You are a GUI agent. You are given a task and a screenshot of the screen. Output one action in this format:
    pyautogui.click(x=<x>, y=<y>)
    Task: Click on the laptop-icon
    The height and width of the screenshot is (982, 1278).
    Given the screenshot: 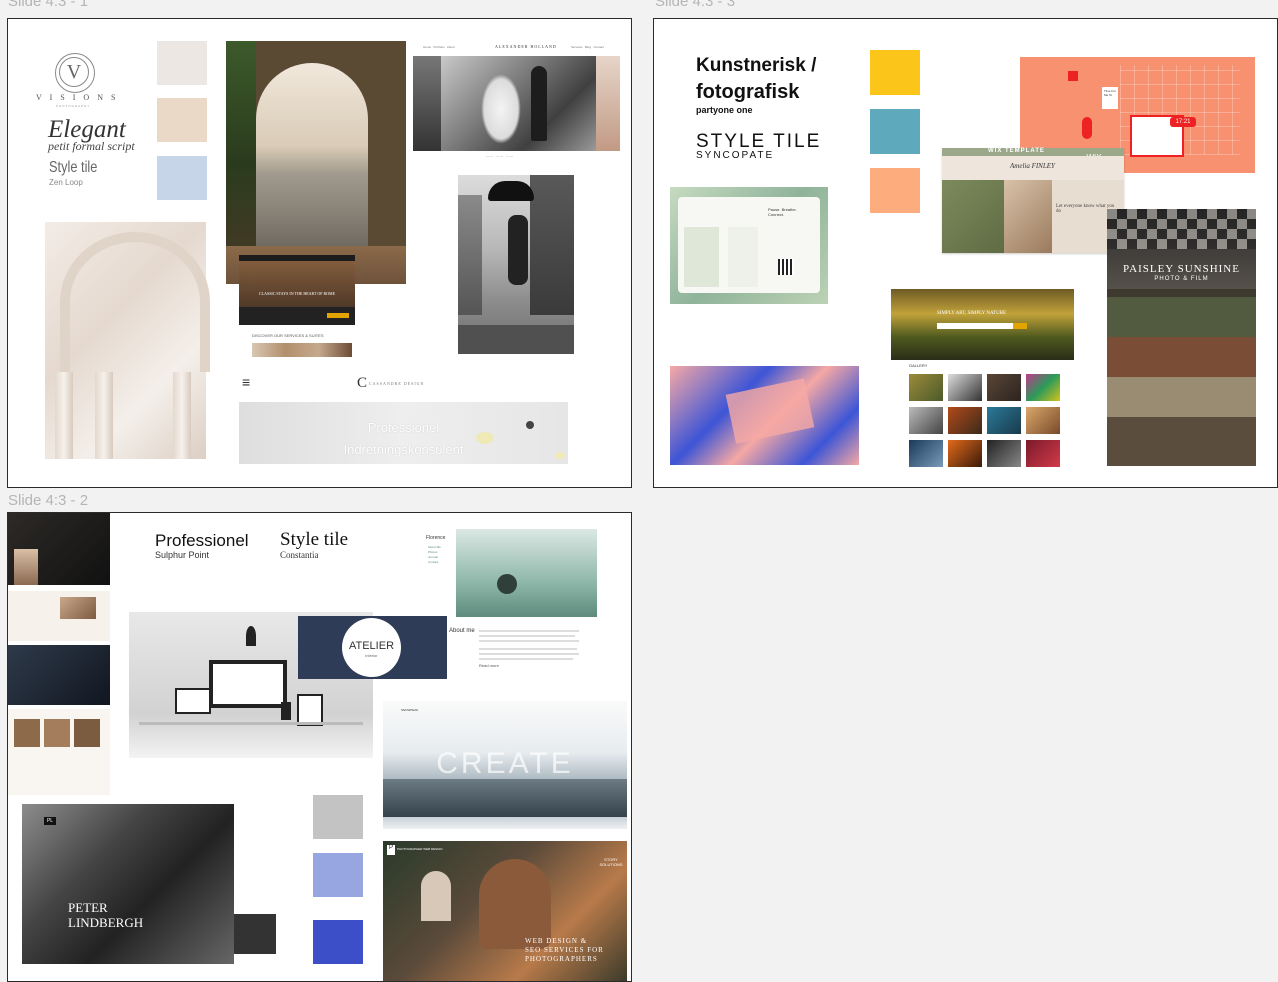 What is the action you would take?
    pyautogui.click(x=193, y=701)
    